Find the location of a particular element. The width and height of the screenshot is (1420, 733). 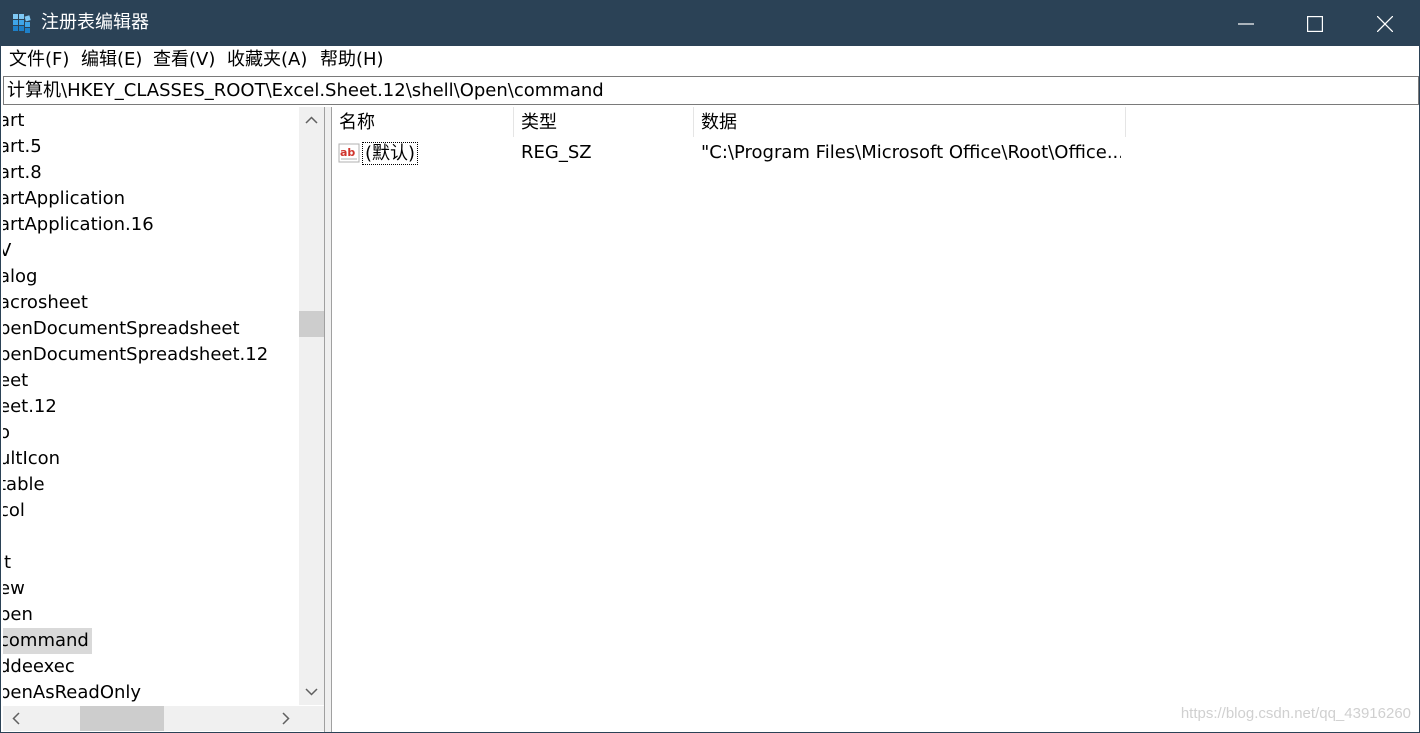

tree-item: ew is located at coordinates (15, 589).